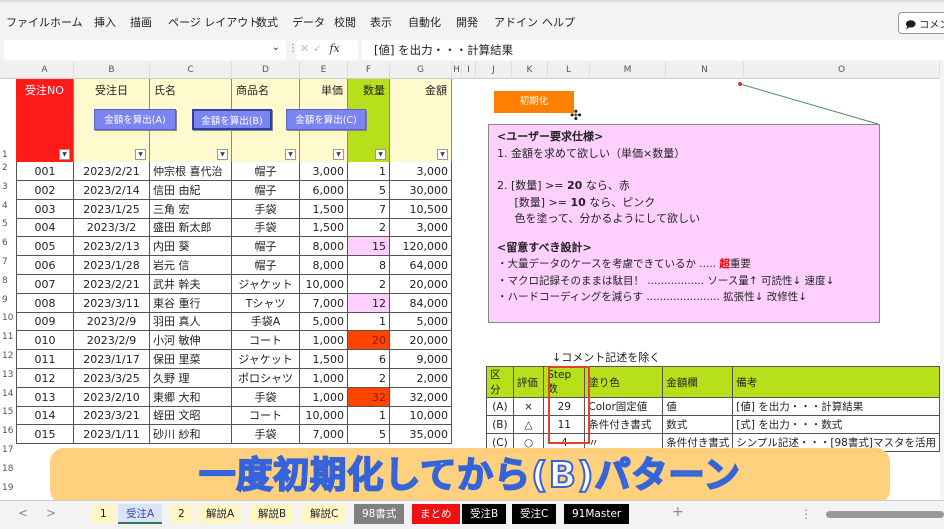  What do you see at coordinates (8, 394) in the screenshot?
I see `row-header-14: 14` at bounding box center [8, 394].